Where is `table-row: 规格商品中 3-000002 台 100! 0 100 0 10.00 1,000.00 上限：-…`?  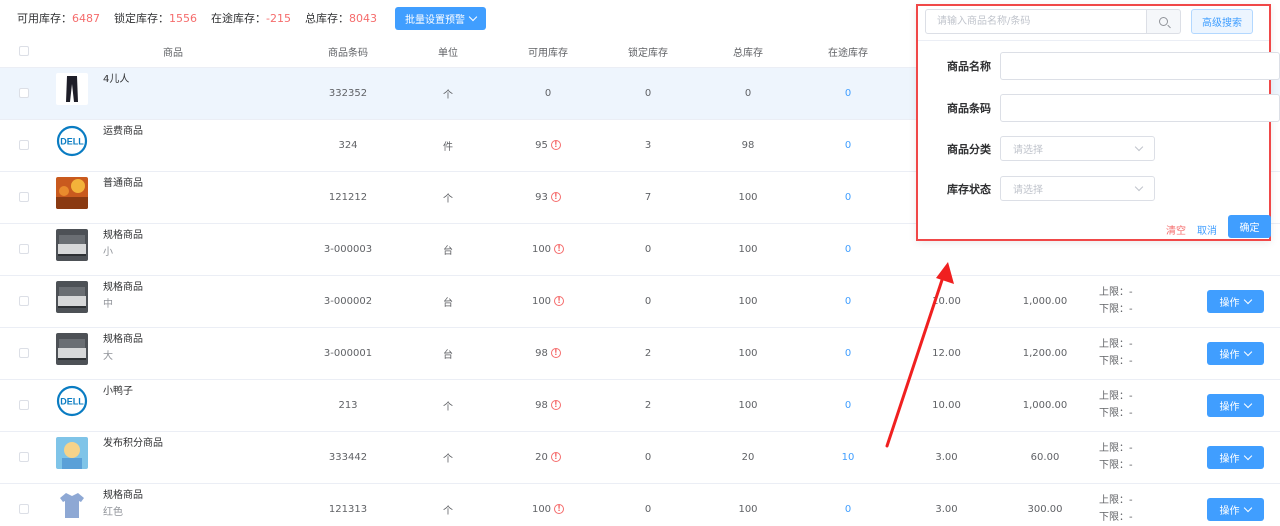 table-row: 规格商品中 3-000002 台 100! 0 100 0 10.00 1,000.00 上限：-… is located at coordinates (640, 301).